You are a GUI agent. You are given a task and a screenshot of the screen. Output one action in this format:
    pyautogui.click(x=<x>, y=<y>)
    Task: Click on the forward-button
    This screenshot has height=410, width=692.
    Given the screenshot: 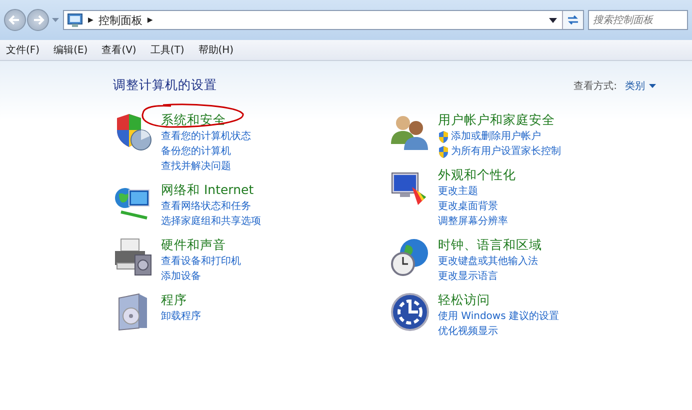 What is the action you would take?
    pyautogui.click(x=38, y=20)
    